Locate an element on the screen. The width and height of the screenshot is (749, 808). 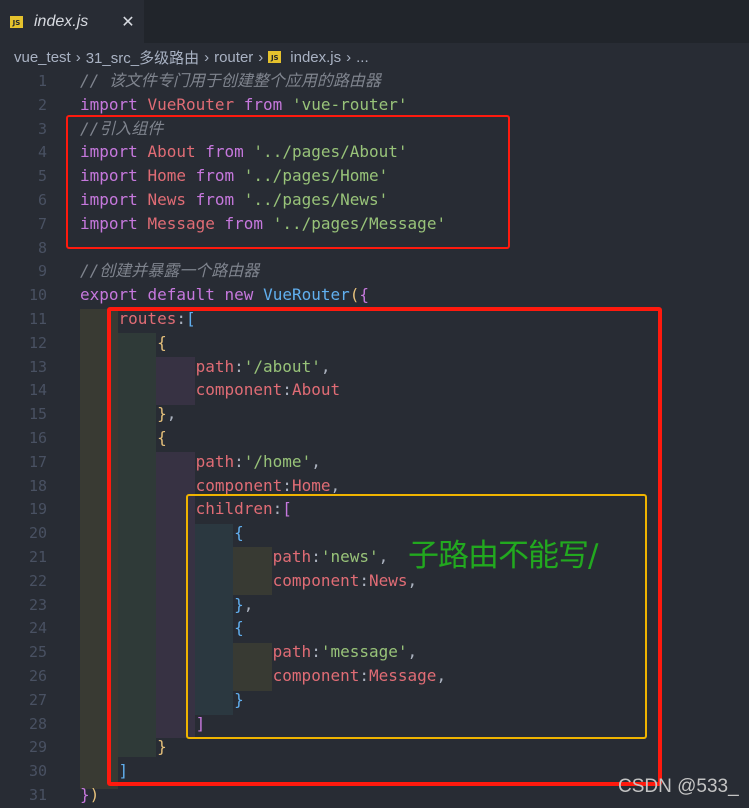
code-token: ( is located at coordinates (354, 295).